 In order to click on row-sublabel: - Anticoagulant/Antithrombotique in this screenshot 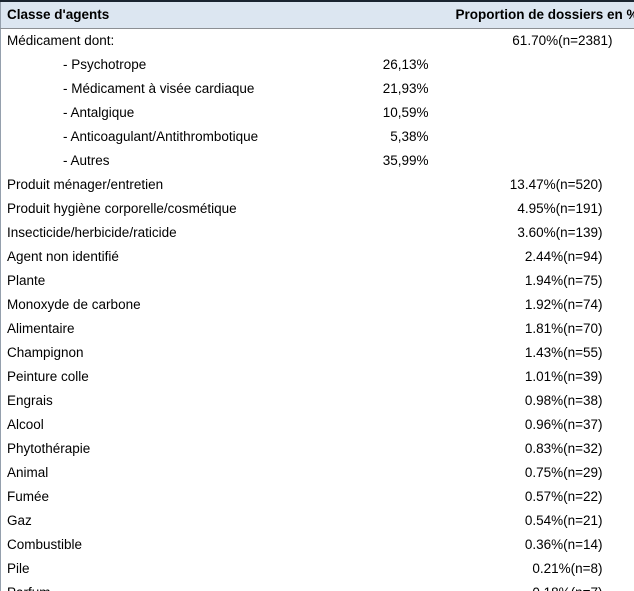, I will do `click(170, 137)`.